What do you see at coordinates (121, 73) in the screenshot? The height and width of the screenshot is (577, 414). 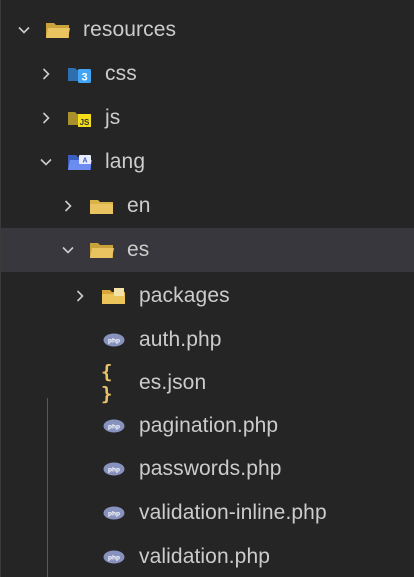 I see `tree-item-label: css` at bounding box center [121, 73].